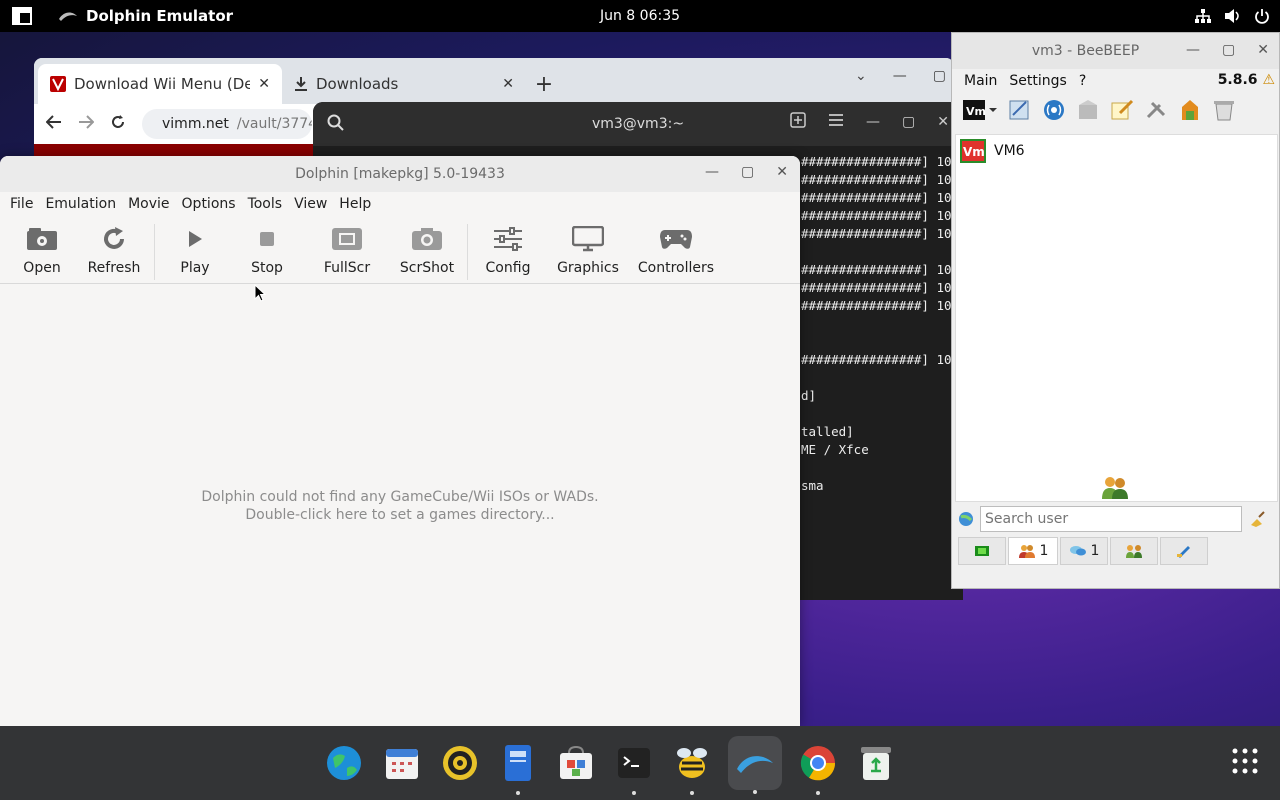  I want to click on file-share-icon, so click(1088, 112).